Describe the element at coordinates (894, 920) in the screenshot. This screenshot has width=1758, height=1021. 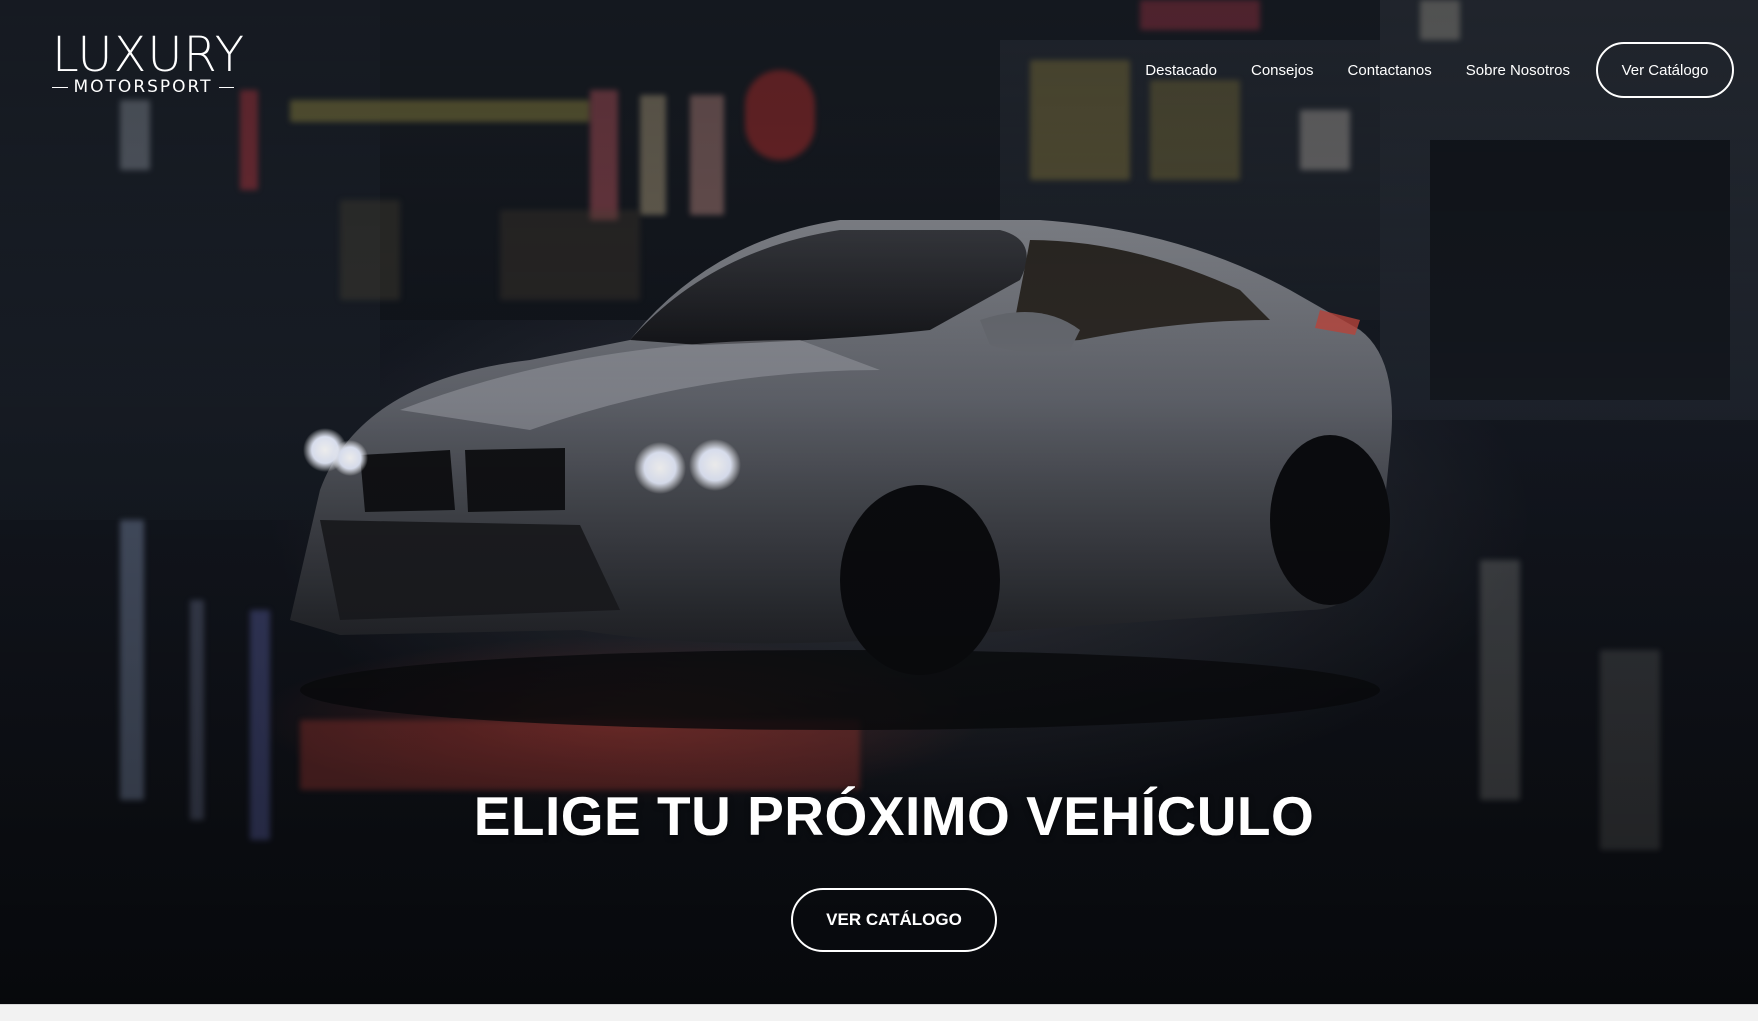
I see `hero-catalog-button: VER CATÁLOGO` at that location.